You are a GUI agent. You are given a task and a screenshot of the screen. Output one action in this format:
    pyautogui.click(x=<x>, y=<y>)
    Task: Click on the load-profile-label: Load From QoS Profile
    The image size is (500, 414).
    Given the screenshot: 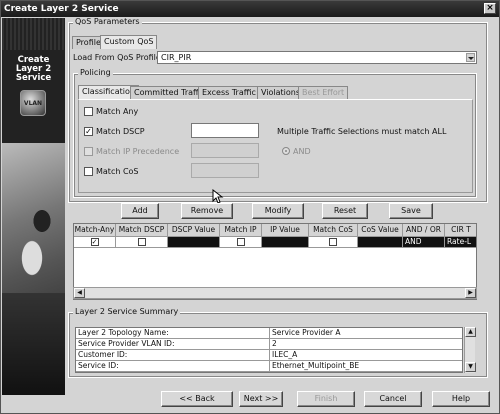 What is the action you would take?
    pyautogui.click(x=117, y=57)
    